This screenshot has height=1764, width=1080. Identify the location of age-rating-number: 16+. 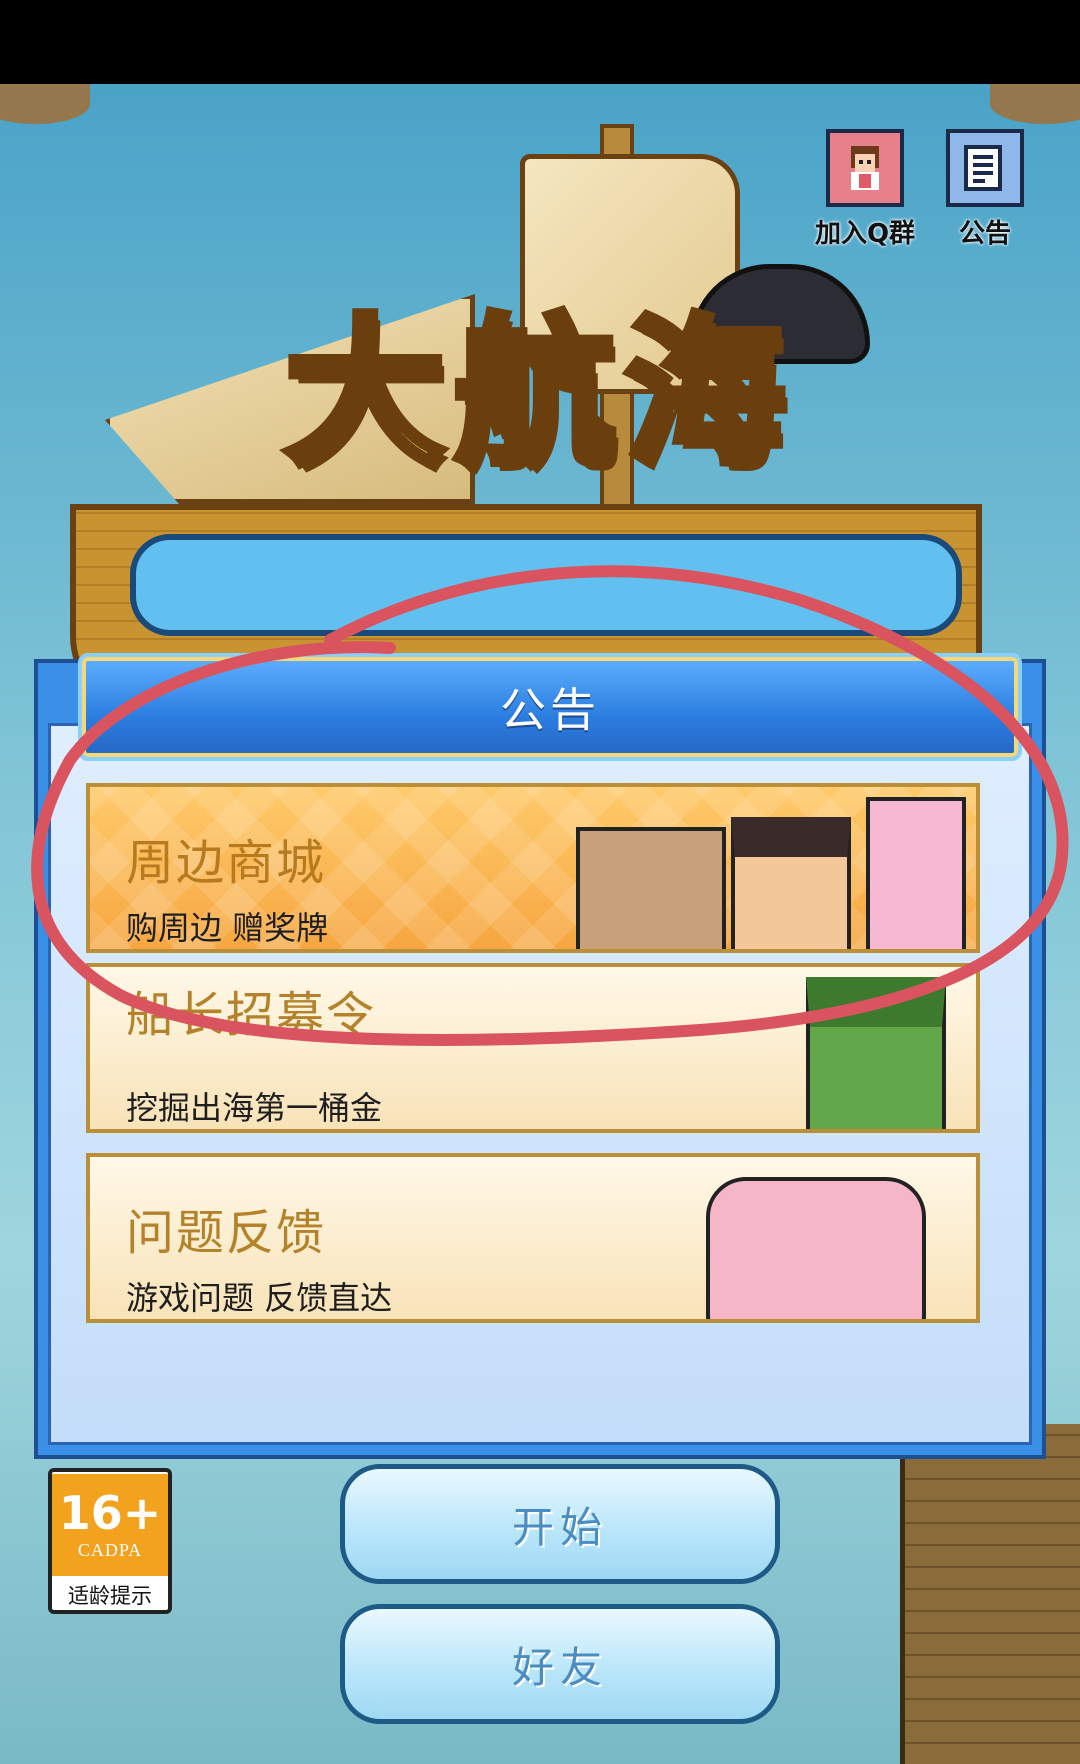
(110, 1512).